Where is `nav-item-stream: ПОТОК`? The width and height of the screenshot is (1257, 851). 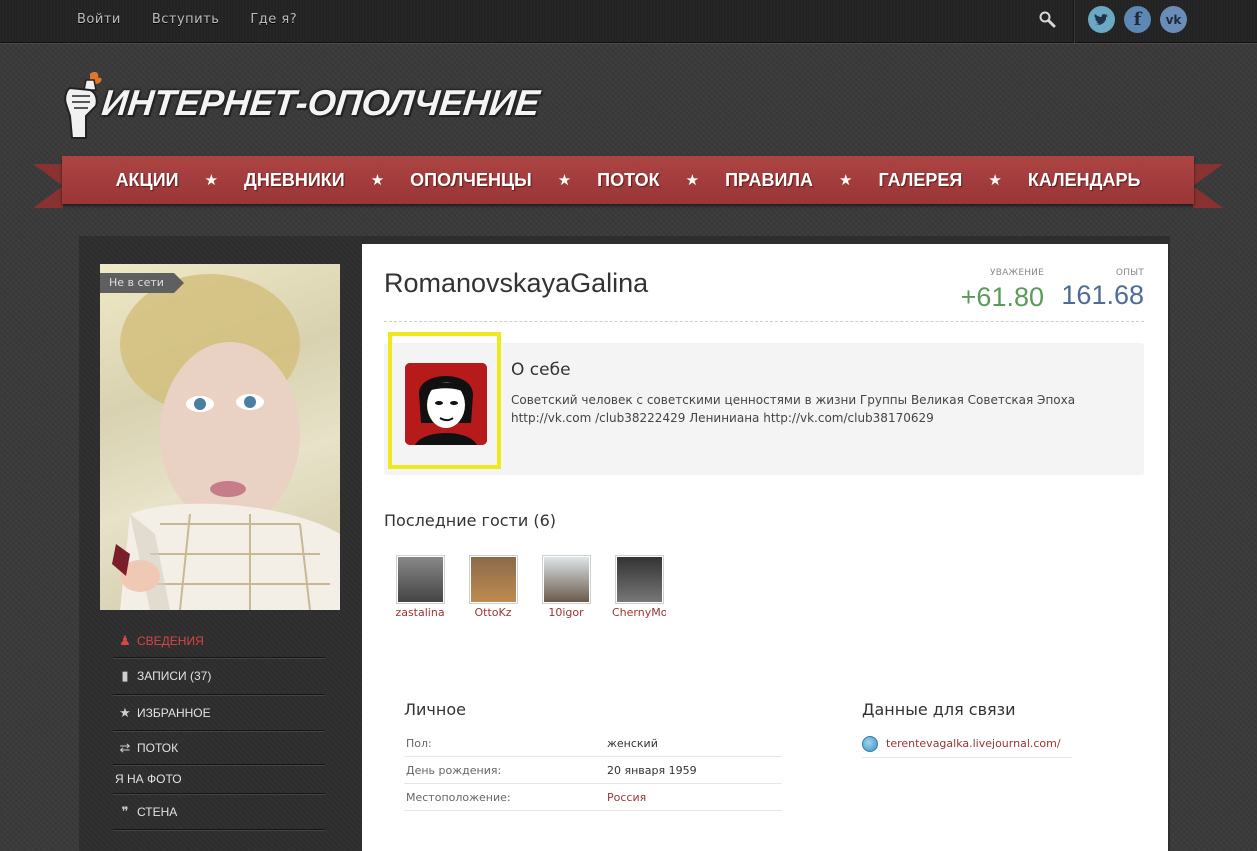
nav-item-stream: ПОТОК is located at coordinates (628, 180).